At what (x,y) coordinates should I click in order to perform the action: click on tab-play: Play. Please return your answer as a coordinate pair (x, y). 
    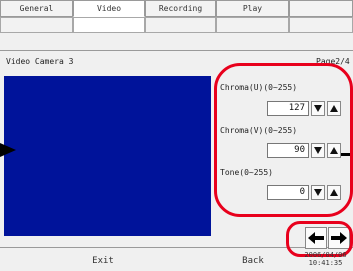
    Looking at the image, I should click on (252, 8).